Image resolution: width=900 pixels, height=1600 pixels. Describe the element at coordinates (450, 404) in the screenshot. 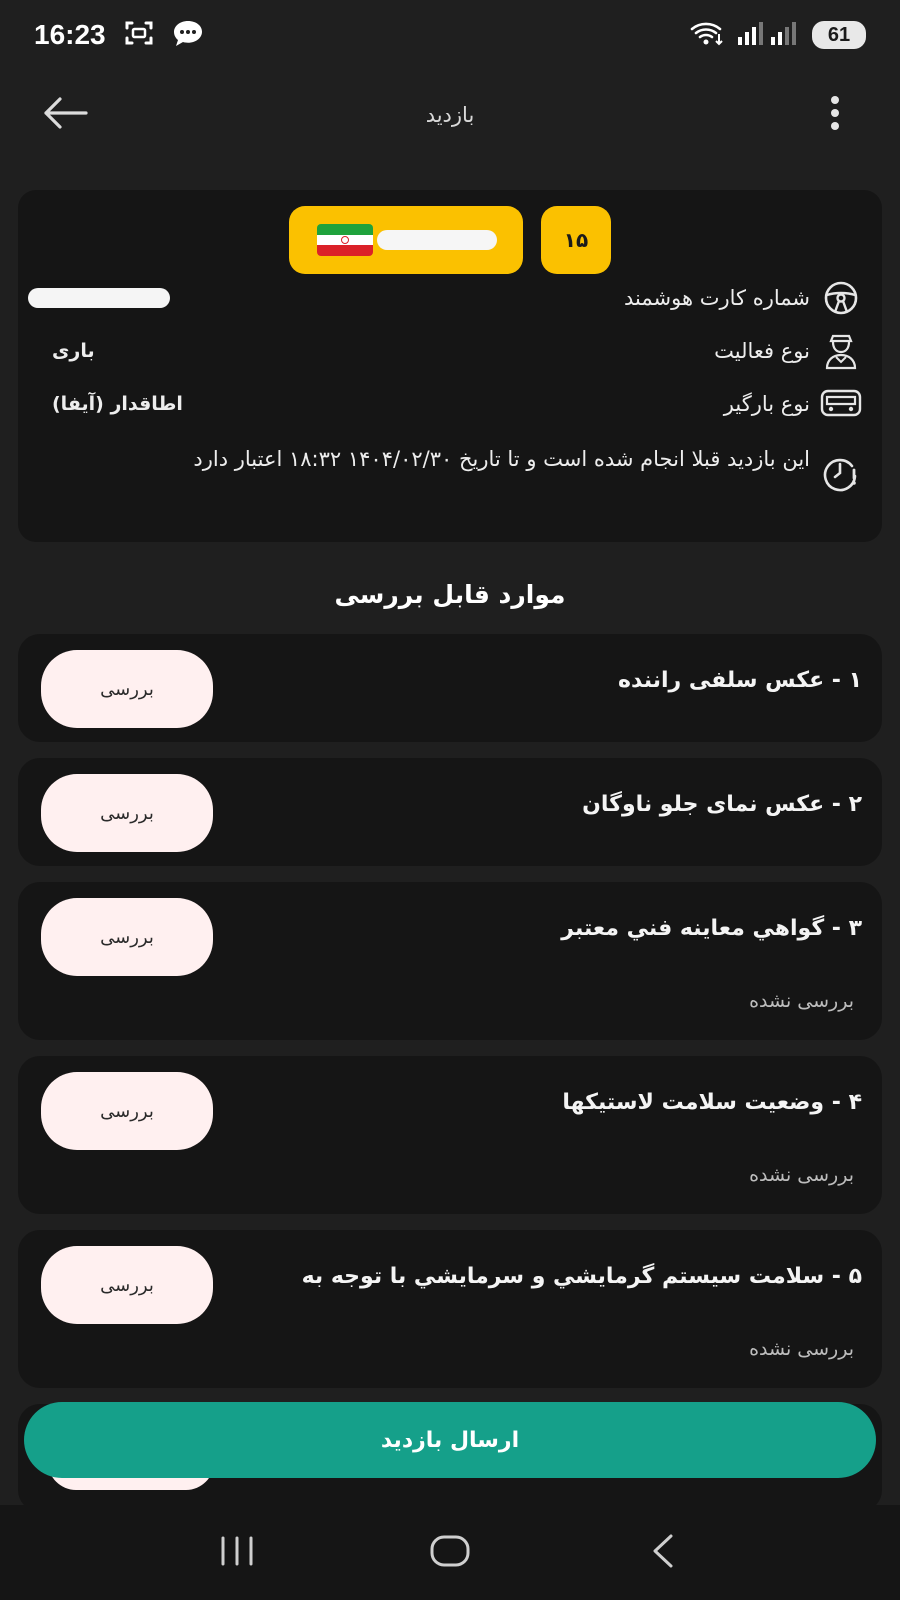

I see `vehicle-type-row: نوع بارگیر اطاقدار (آیفا)` at that location.